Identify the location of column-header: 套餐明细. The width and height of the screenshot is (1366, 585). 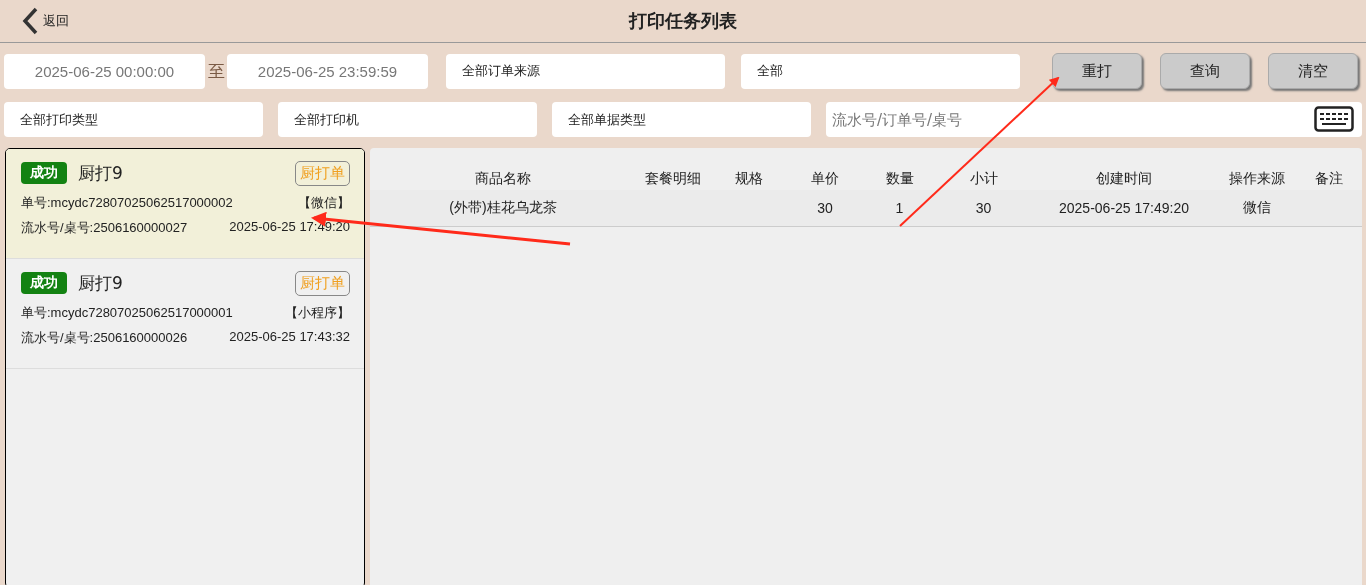
(673, 179).